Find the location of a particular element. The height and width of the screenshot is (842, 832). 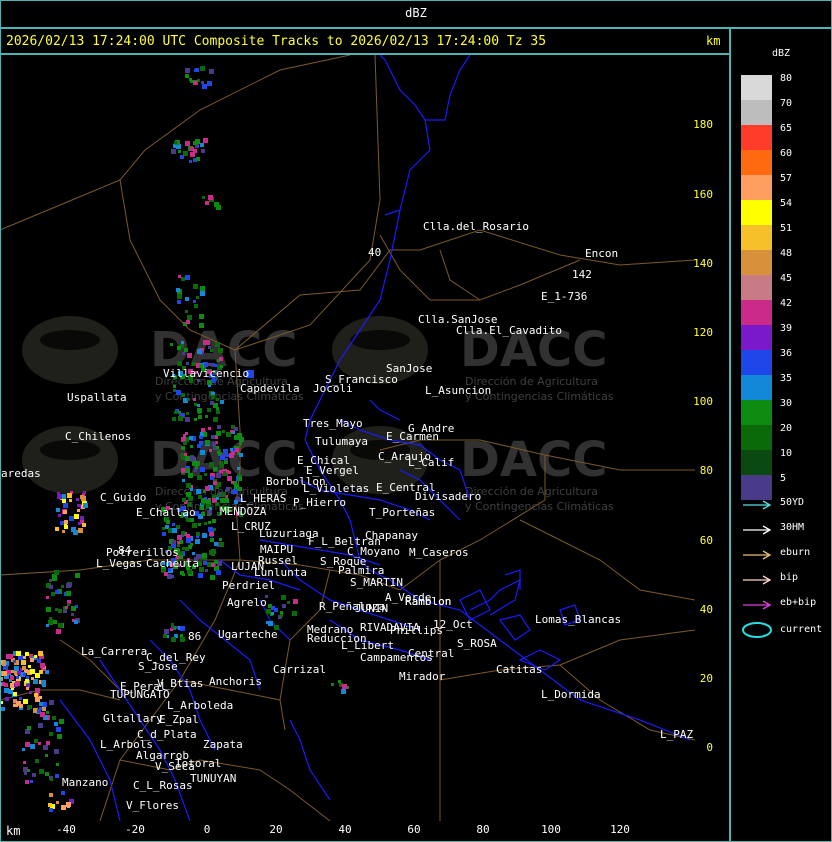

legend-label-35: 35 is located at coordinates (786, 378).